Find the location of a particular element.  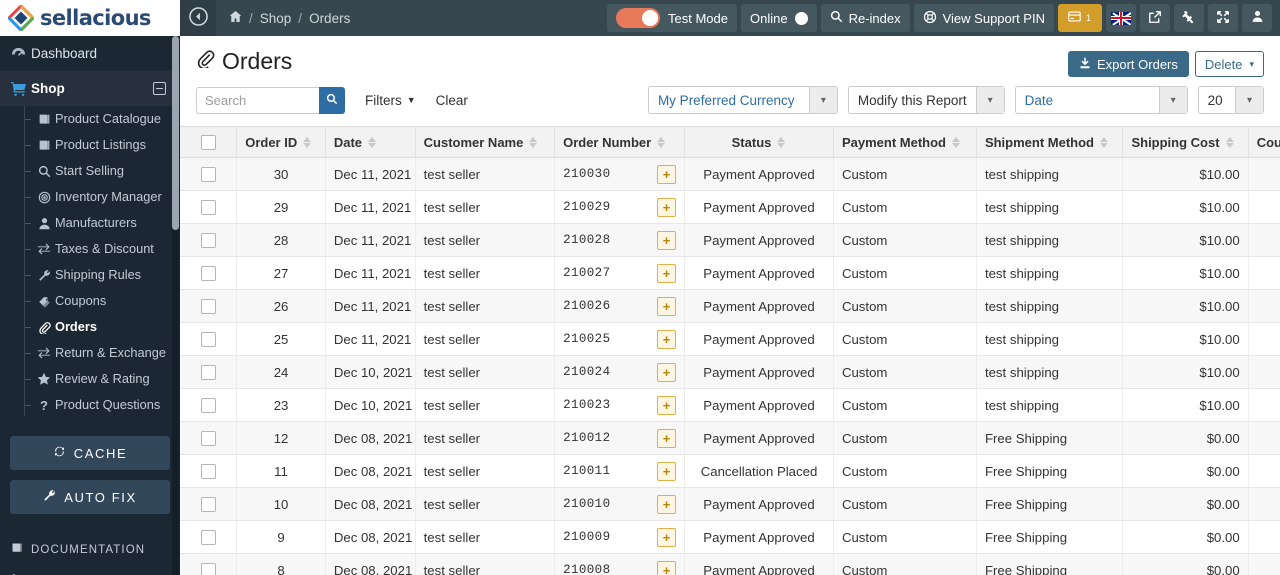

col-coupon: Coupon is located at coordinates (1264, 142).